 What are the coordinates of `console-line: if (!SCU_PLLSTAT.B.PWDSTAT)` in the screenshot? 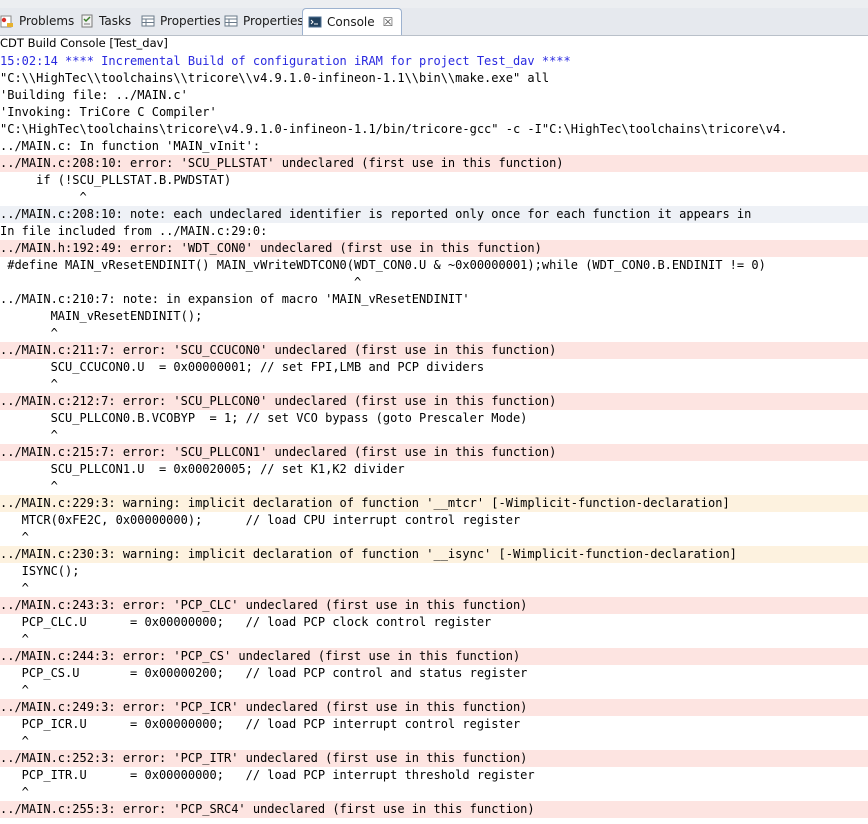 It's located at (116, 180).